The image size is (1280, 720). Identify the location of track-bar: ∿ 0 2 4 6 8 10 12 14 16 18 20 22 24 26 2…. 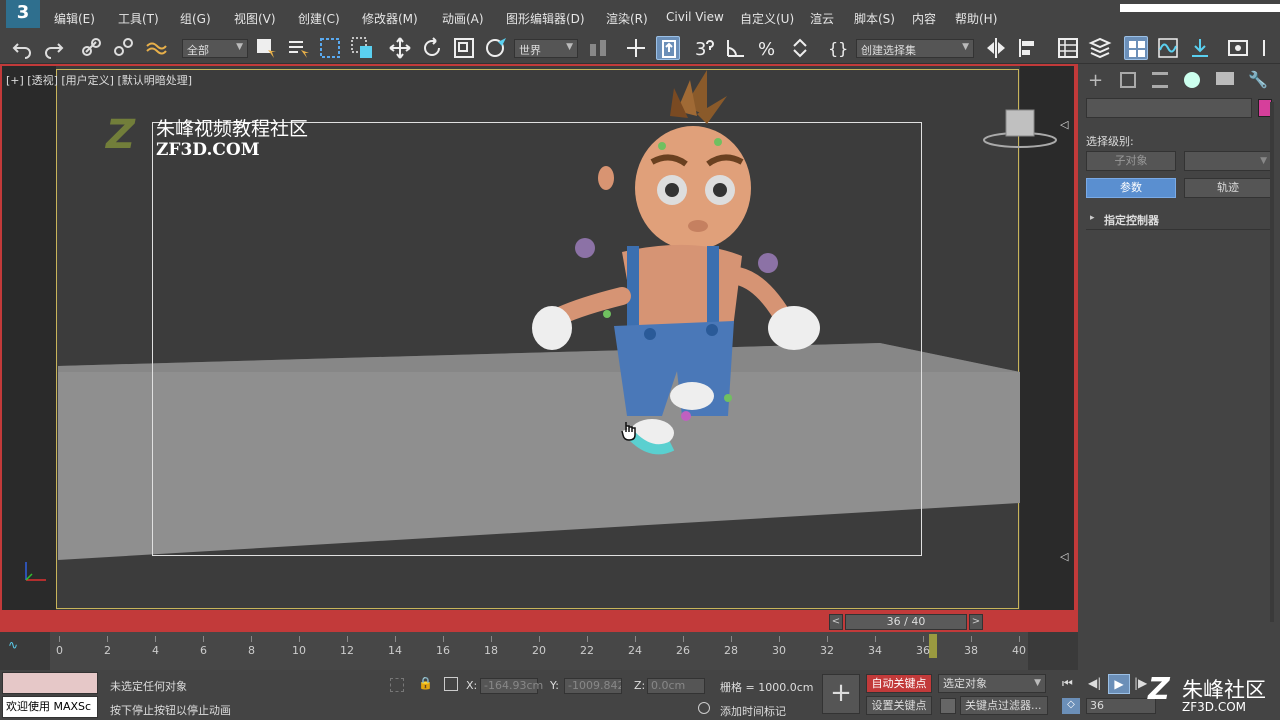
(539, 651).